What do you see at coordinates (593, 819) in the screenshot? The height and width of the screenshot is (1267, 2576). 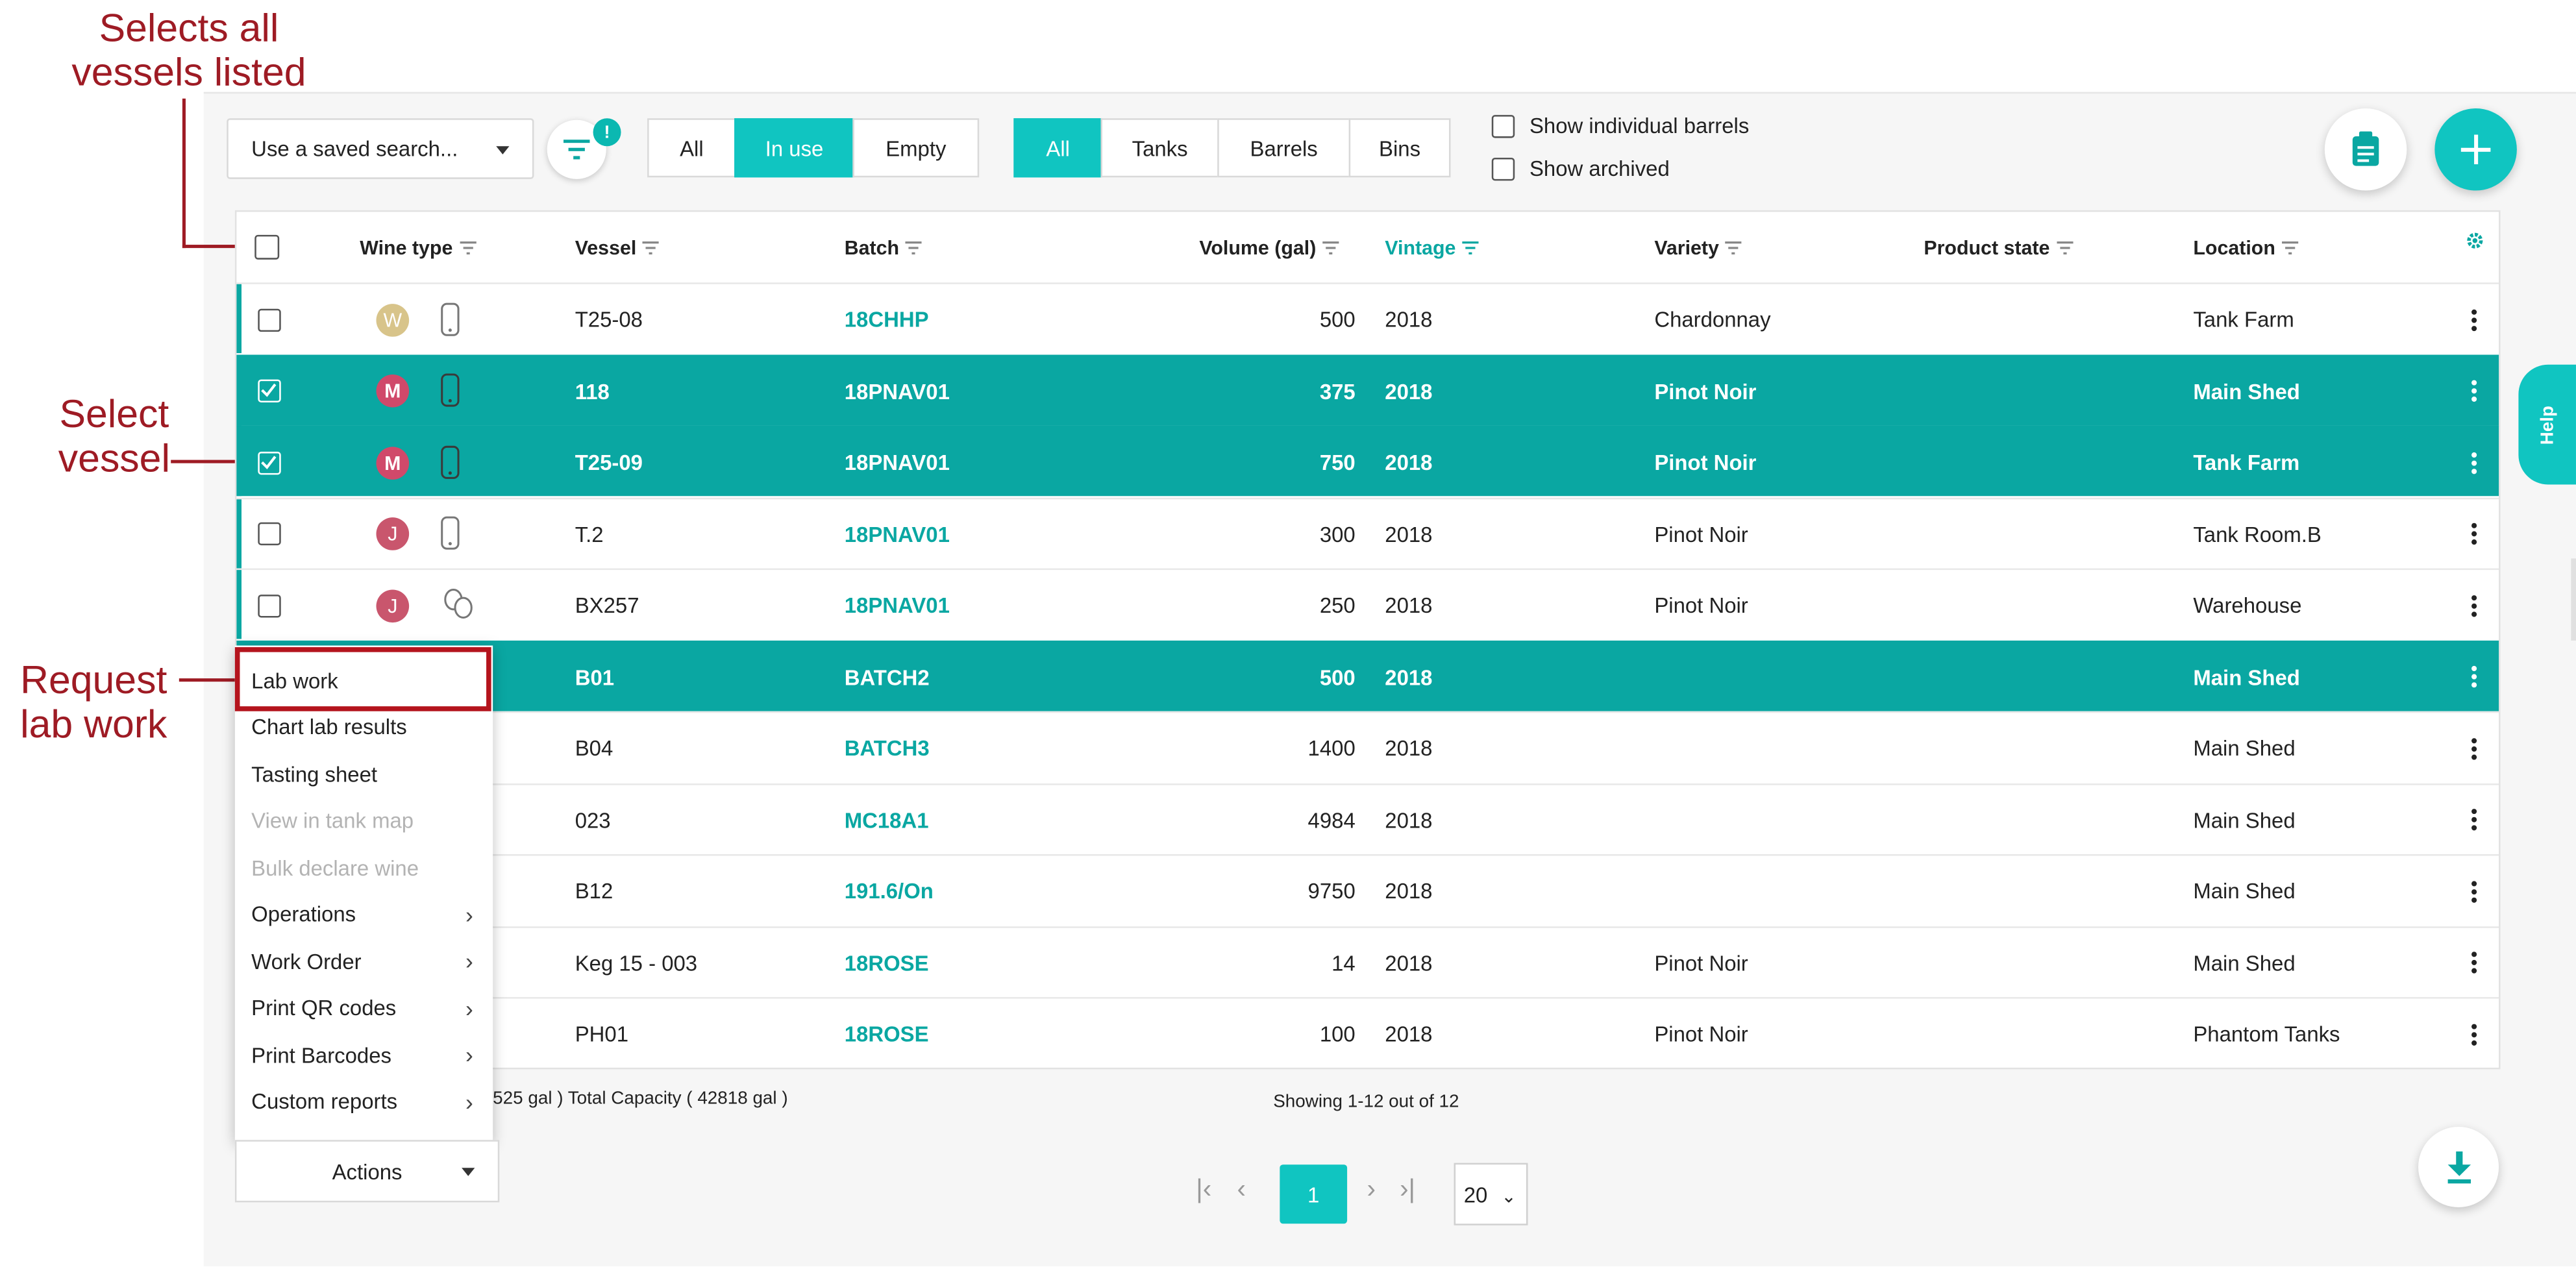 I see `vessel-cell: 023` at bounding box center [593, 819].